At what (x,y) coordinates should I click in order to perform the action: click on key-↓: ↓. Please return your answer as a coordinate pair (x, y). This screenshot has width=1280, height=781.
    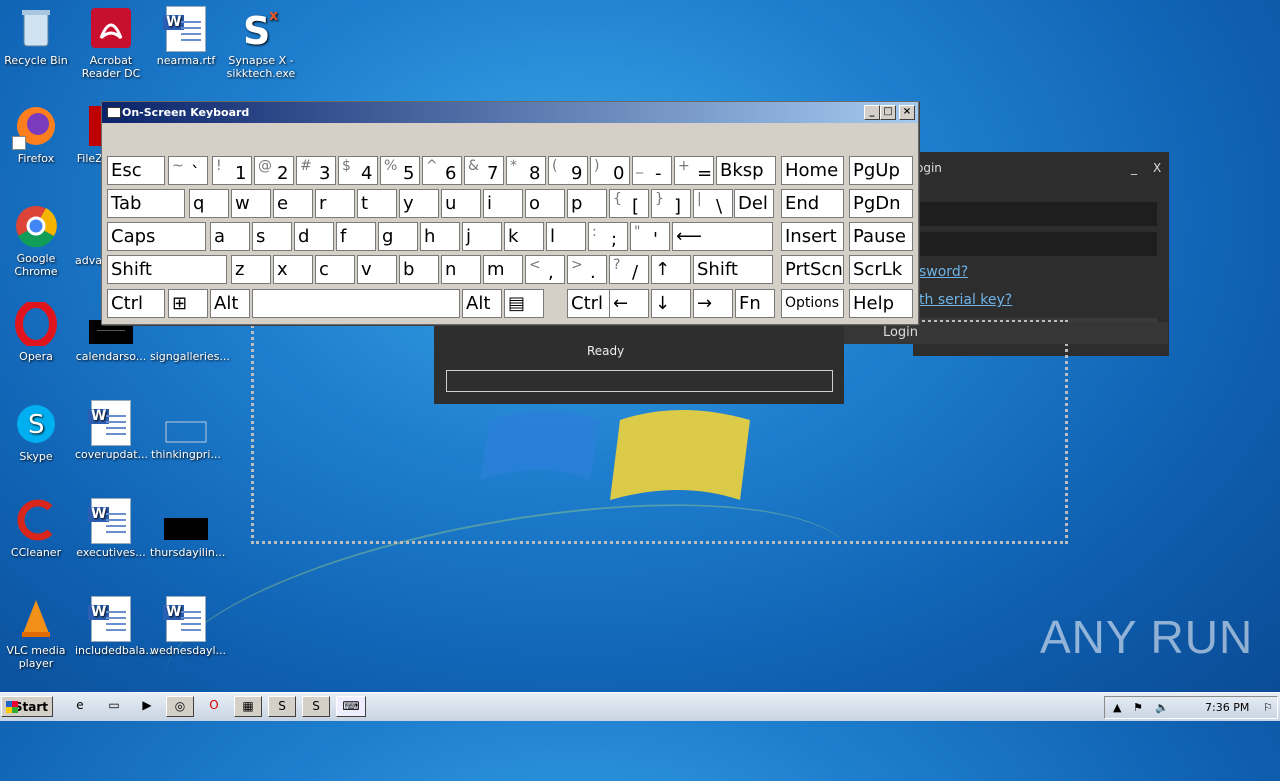
    Looking at the image, I should click on (671, 303).